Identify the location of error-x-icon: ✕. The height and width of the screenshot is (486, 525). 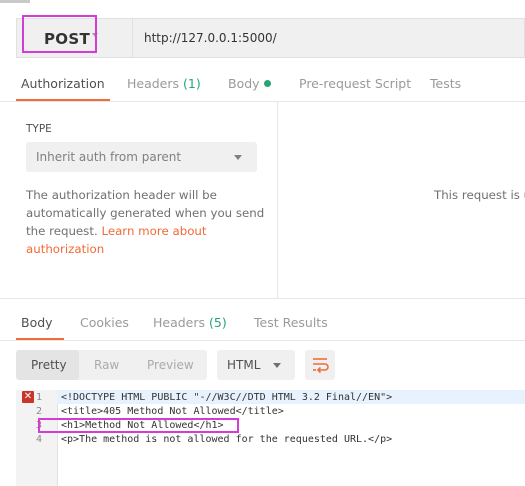
(28, 397).